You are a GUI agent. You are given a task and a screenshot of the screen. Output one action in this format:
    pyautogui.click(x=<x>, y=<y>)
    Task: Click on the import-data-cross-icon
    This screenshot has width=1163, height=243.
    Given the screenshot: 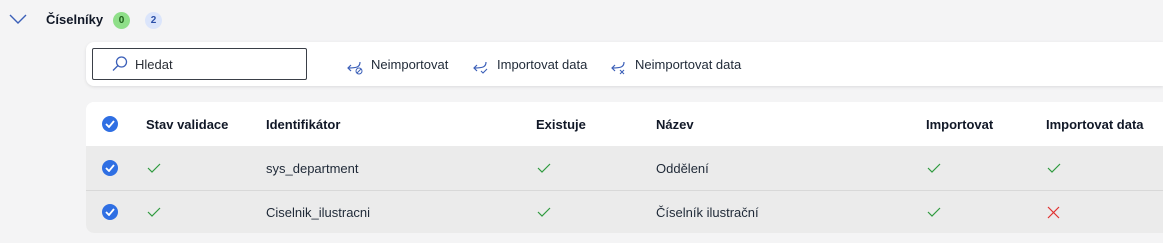 What is the action you would take?
    pyautogui.click(x=1053, y=212)
    